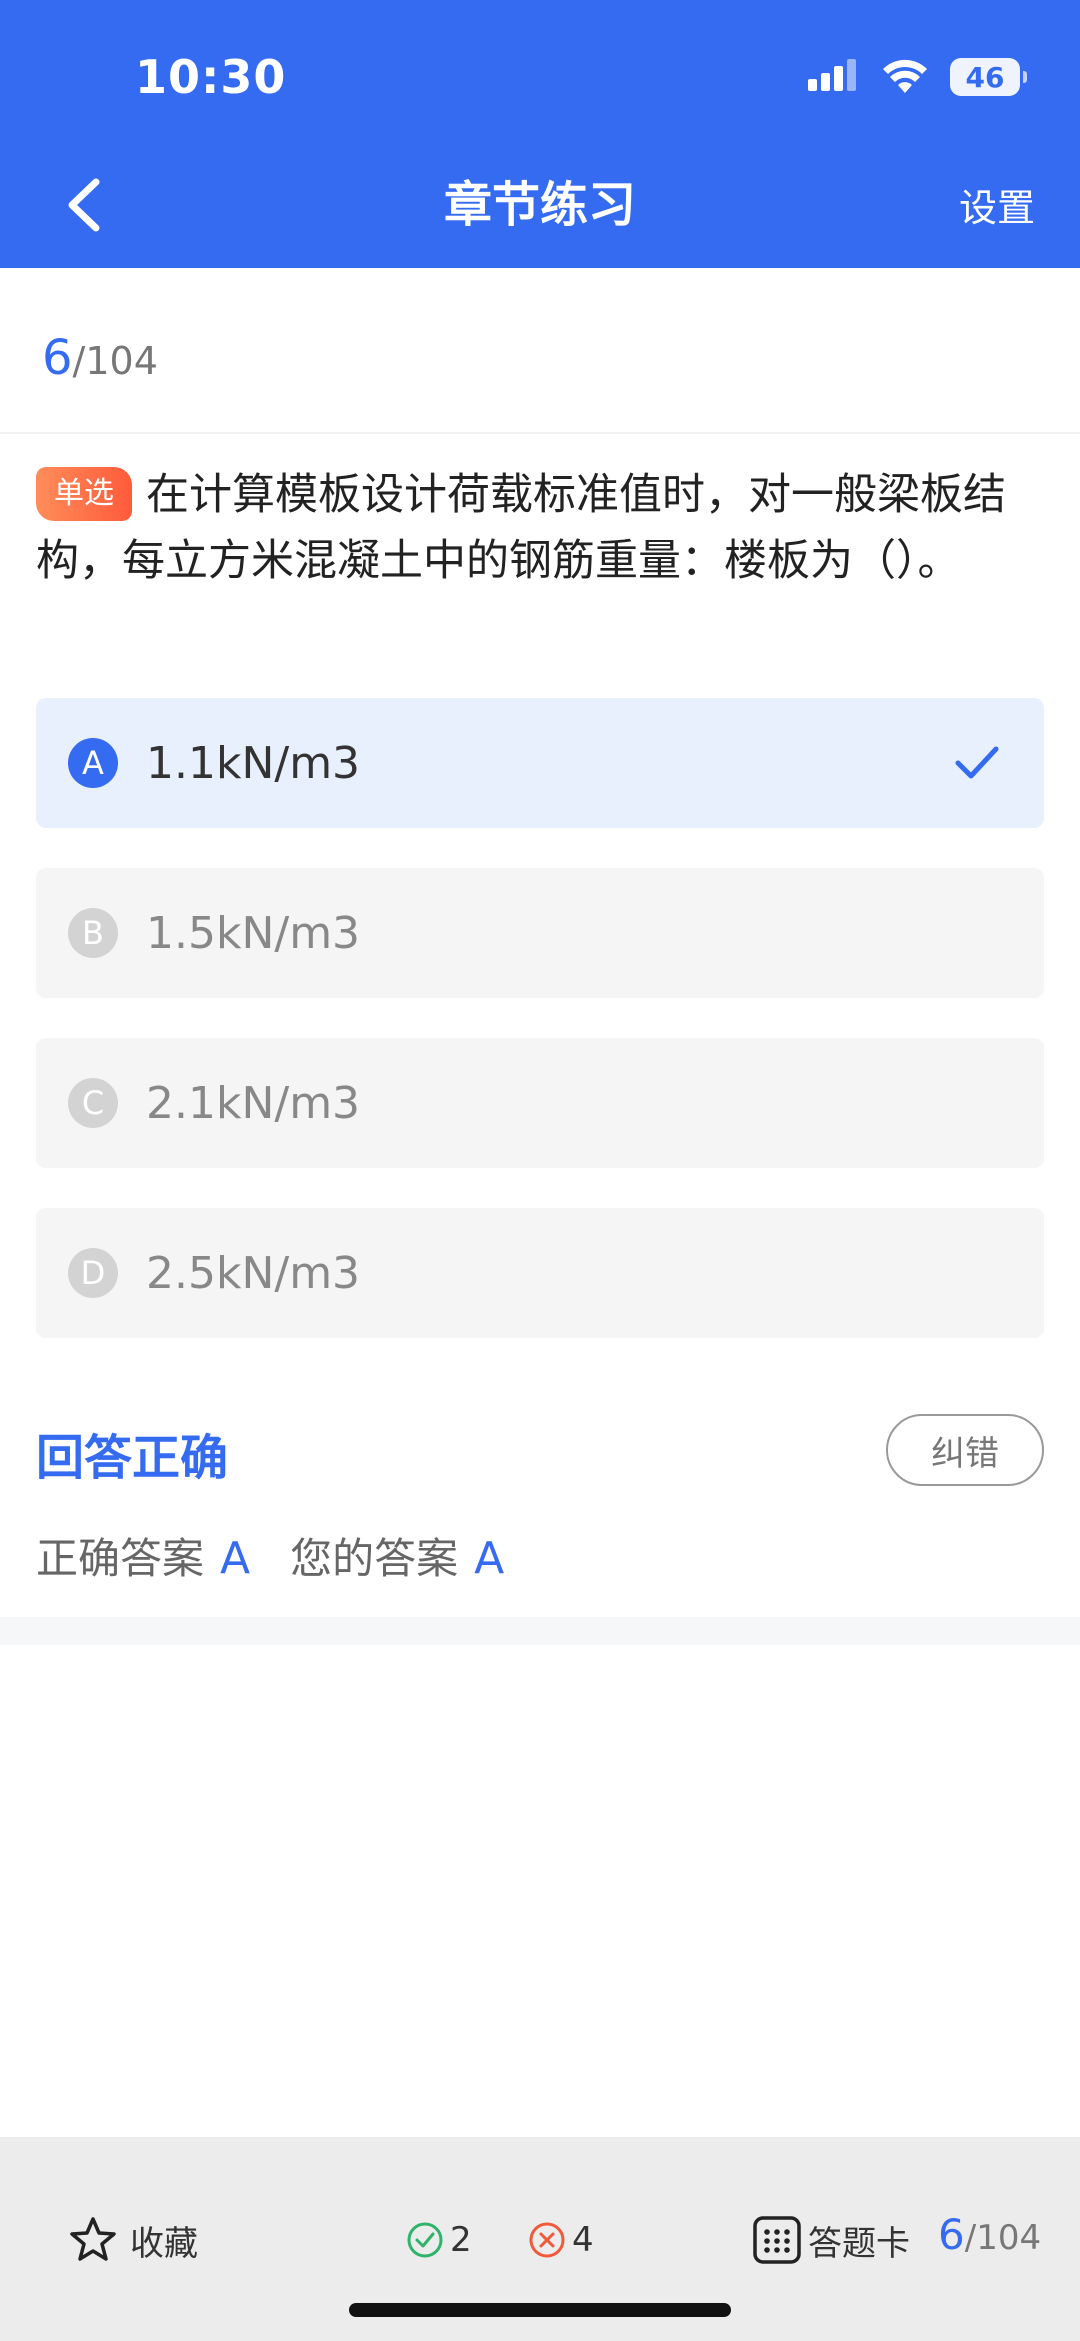 The height and width of the screenshot is (2341, 1080). Describe the element at coordinates (988, 77) in the screenshot. I see `battery-icon: 46` at that location.